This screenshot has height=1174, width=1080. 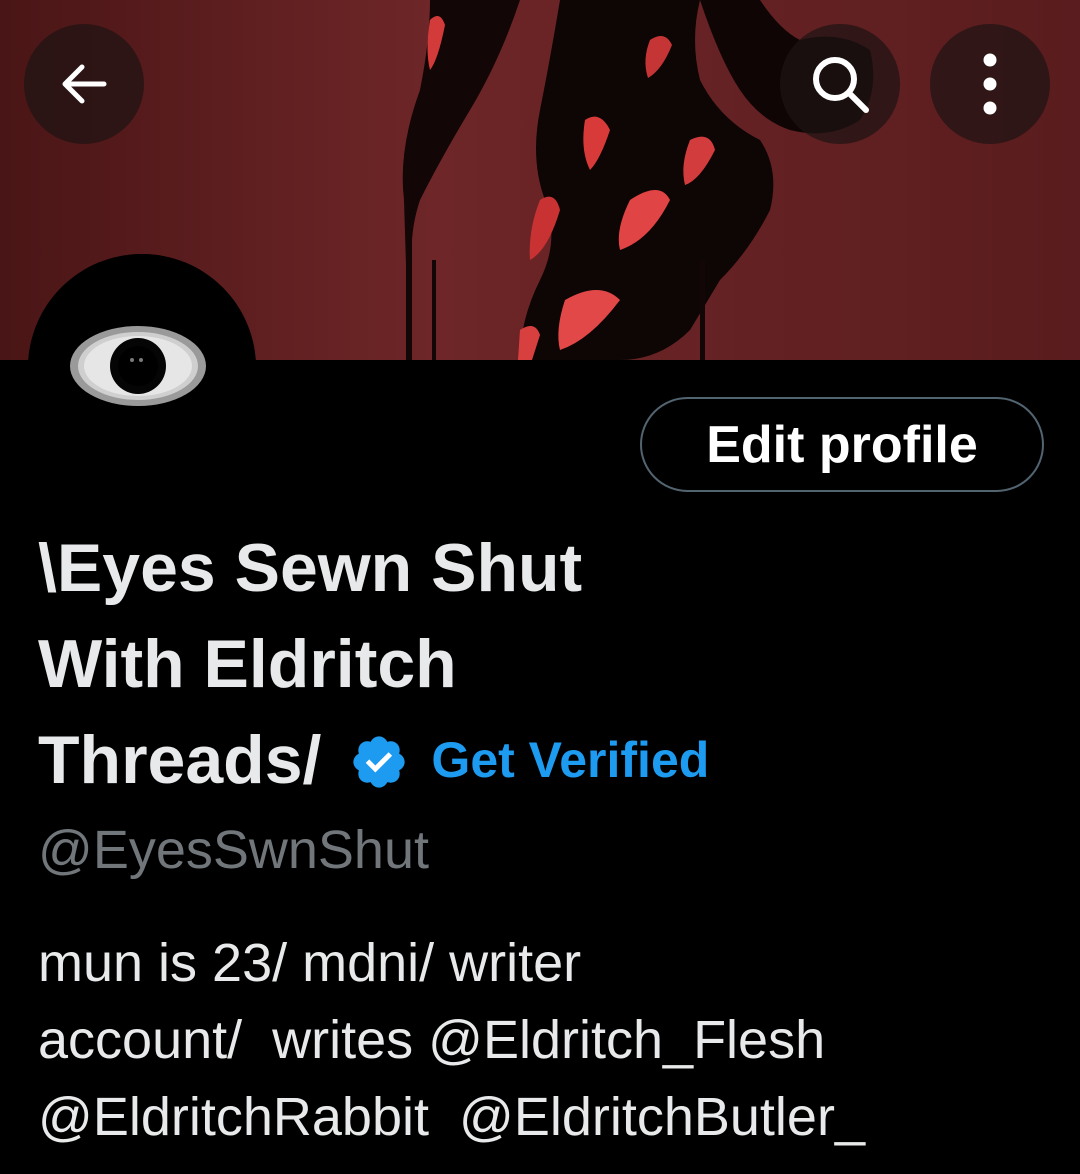 What do you see at coordinates (310, 568) in the screenshot?
I see `display-name-line-1: \Eyes Sewn Shut` at bounding box center [310, 568].